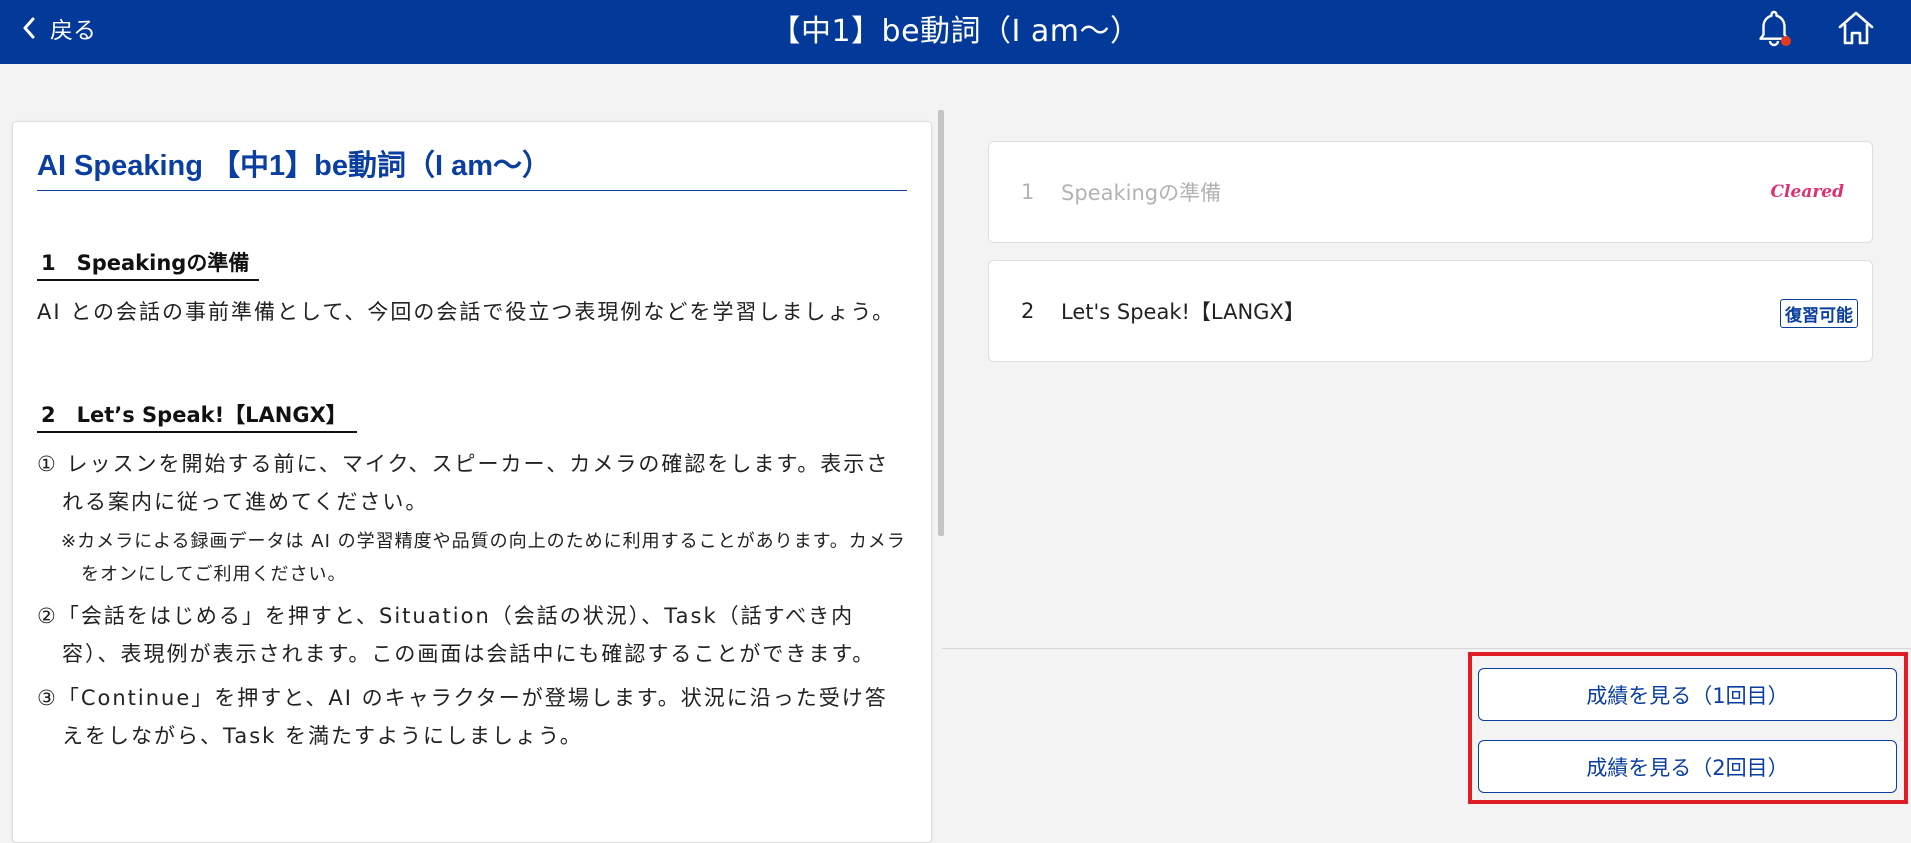 Image resolution: width=1911 pixels, height=843 pixels. What do you see at coordinates (466, 312) in the screenshot?
I see `section-text-preparation: AI との会話の事前準備として、今回の会話で役立つ表現例などを学習しましょう。` at bounding box center [466, 312].